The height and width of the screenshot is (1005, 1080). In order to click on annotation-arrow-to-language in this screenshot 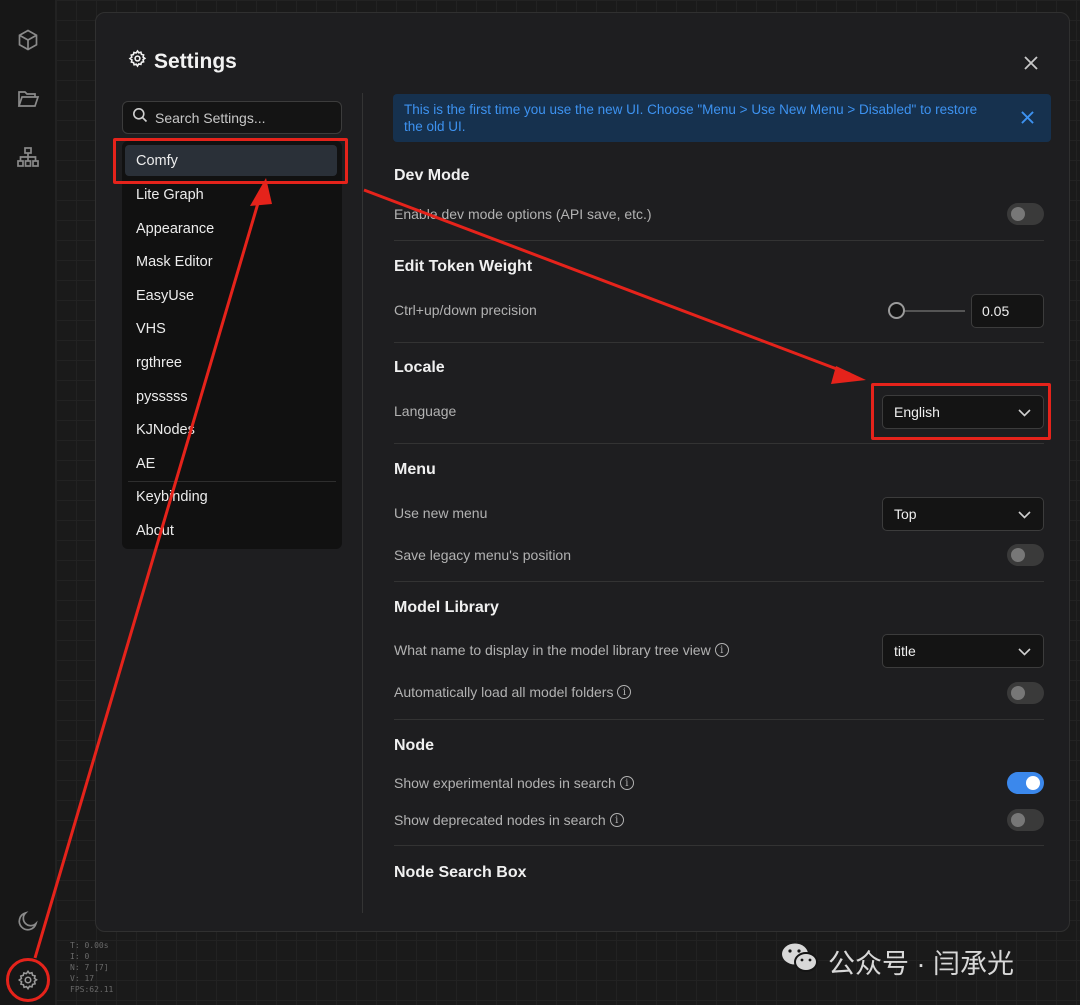, I will do `click(607, 282)`.